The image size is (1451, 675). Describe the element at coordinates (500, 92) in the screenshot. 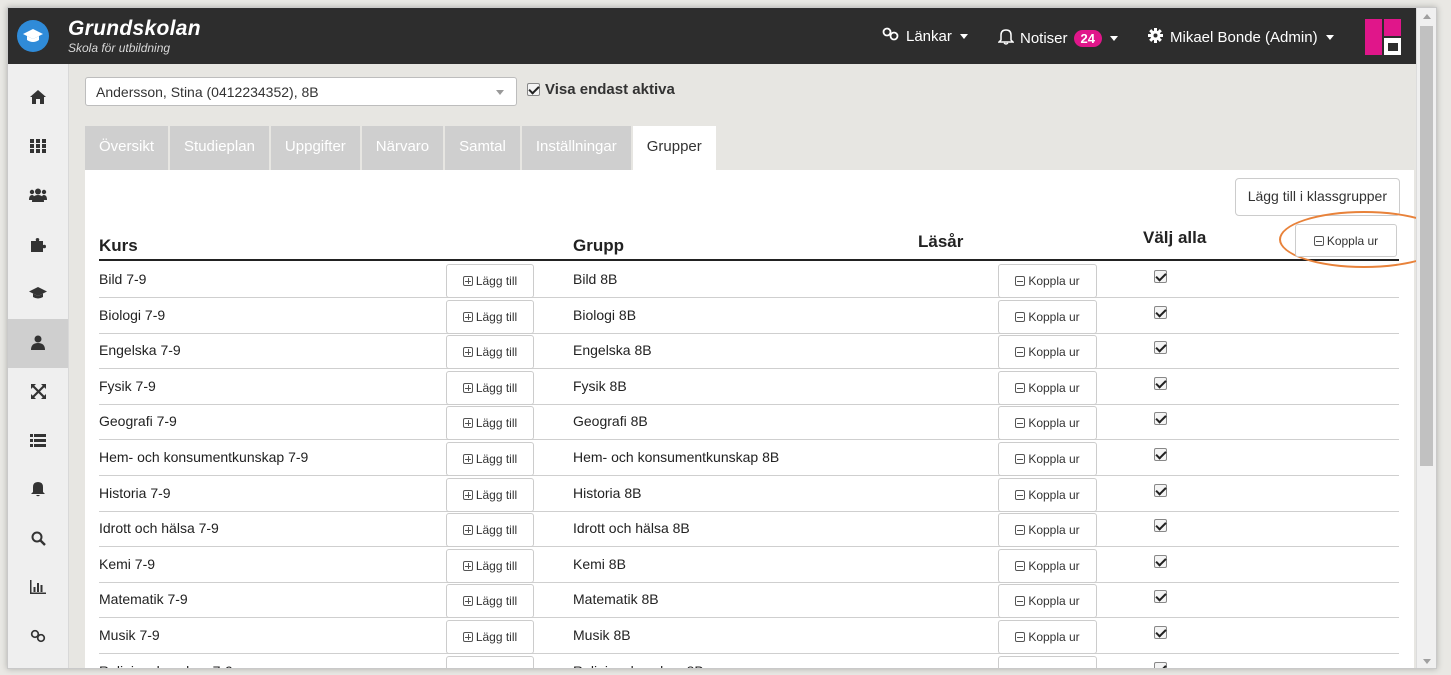

I see `chevron-down-icon` at that location.